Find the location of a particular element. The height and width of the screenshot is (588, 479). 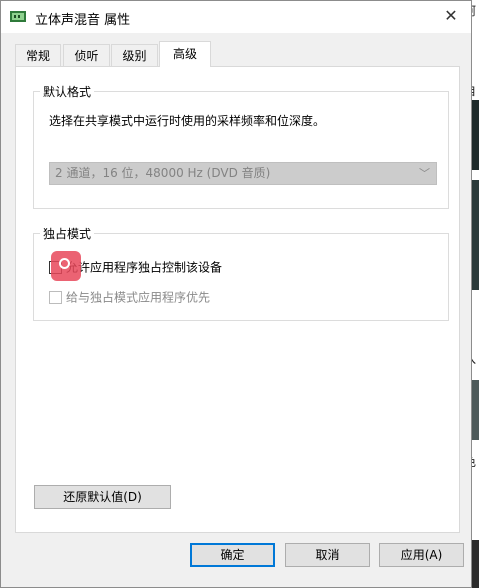

tab-advanced: 高级 is located at coordinates (185, 54).